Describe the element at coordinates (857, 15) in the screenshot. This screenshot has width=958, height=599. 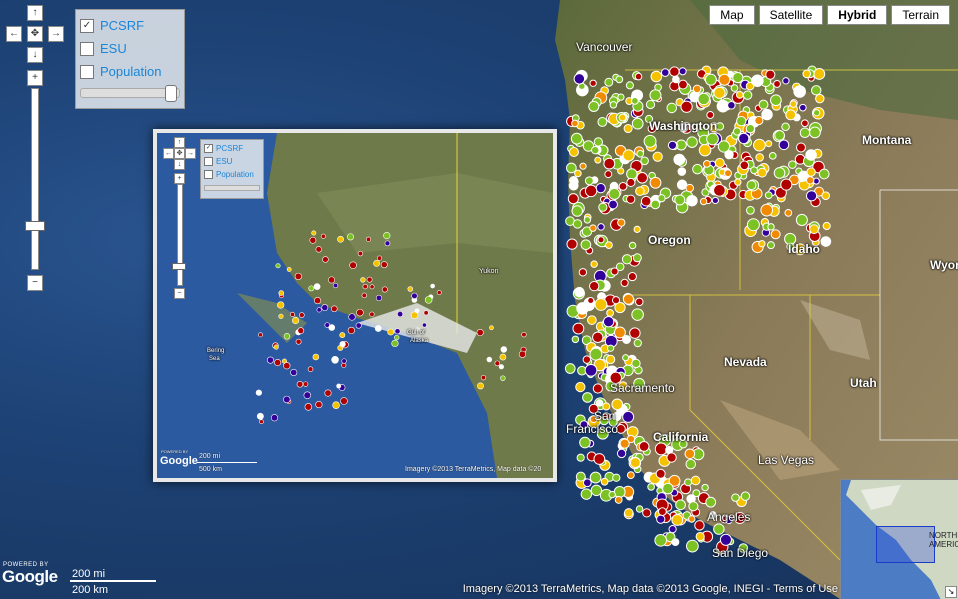
I see `map-type-hybrid-button: Hybrid` at that location.